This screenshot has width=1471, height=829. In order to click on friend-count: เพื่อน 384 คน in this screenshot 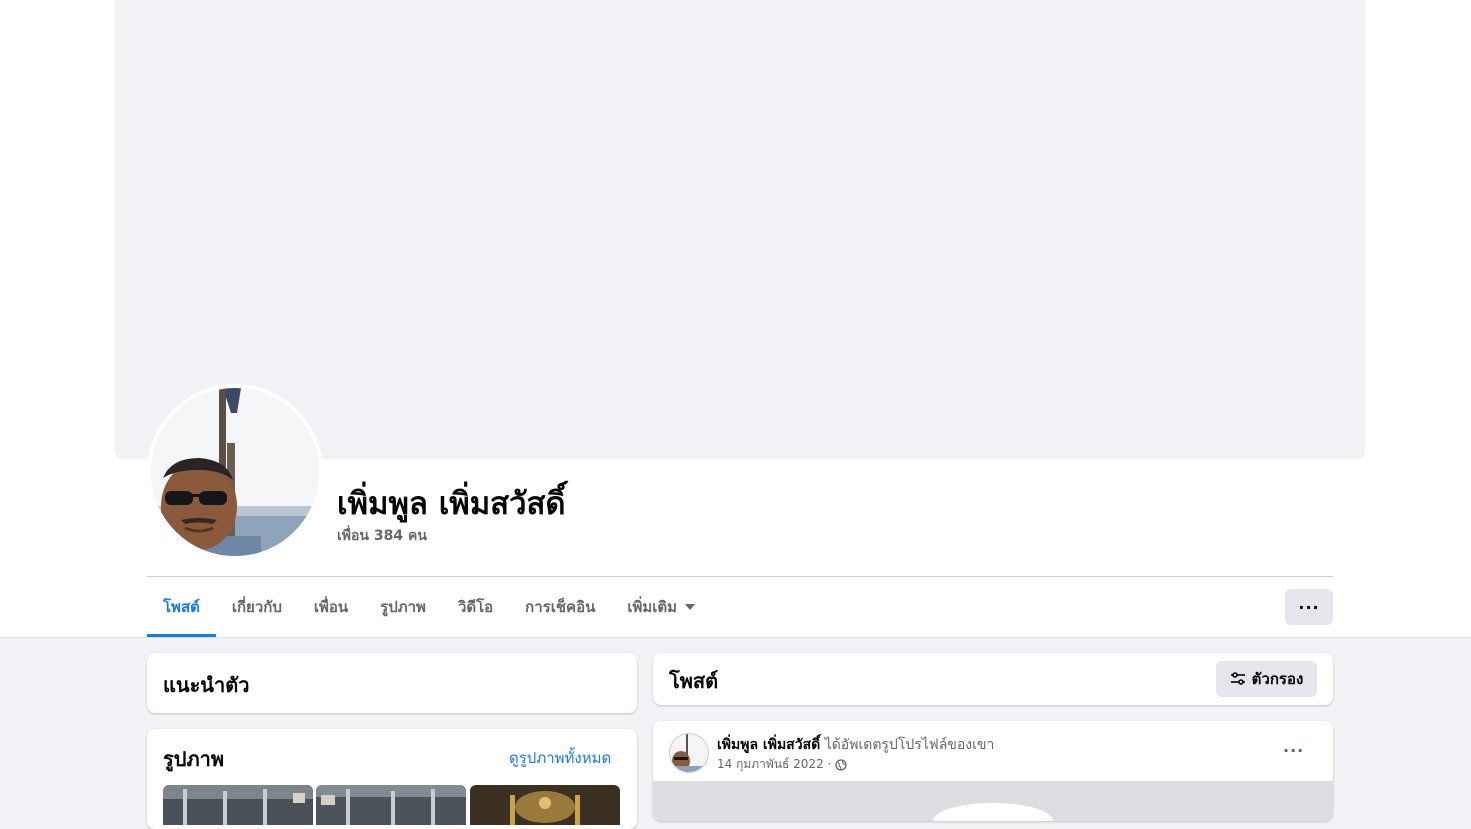, I will do `click(382, 536)`.